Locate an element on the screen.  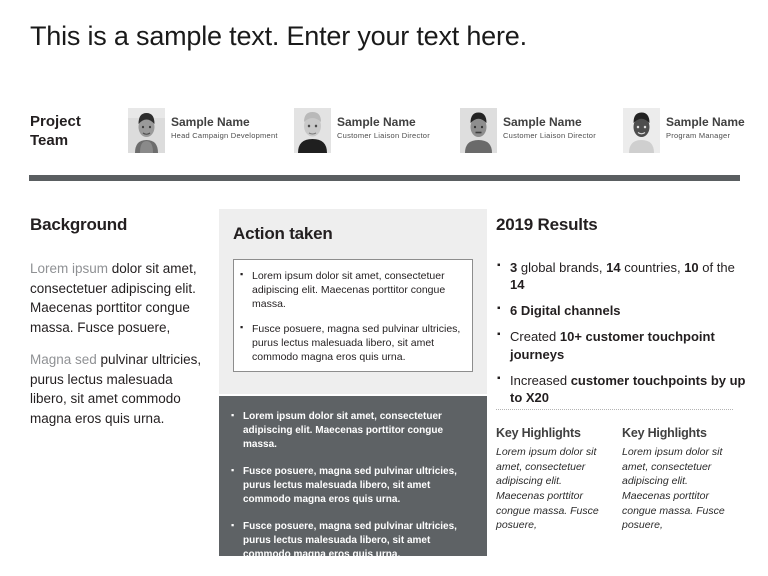
team-member: Sample Name Program Manager is located at coordinates (684, 132).